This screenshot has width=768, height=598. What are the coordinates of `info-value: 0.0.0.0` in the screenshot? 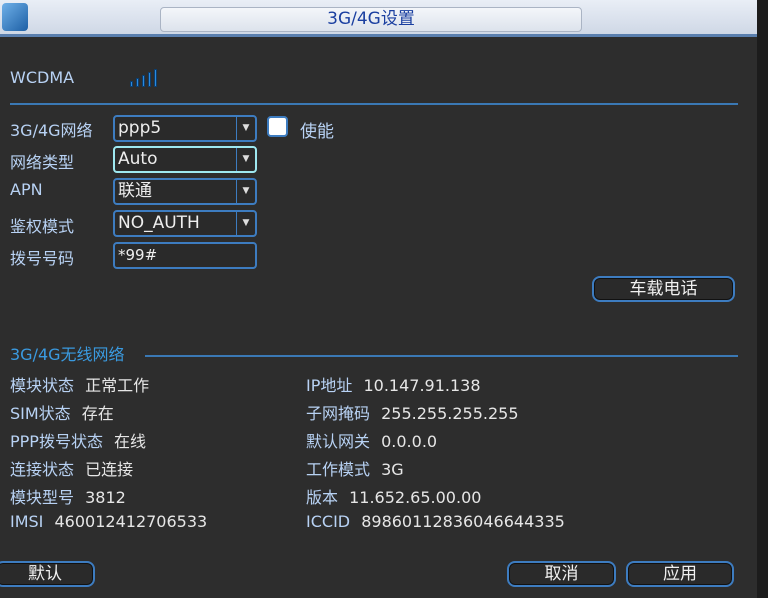 It's located at (409, 441).